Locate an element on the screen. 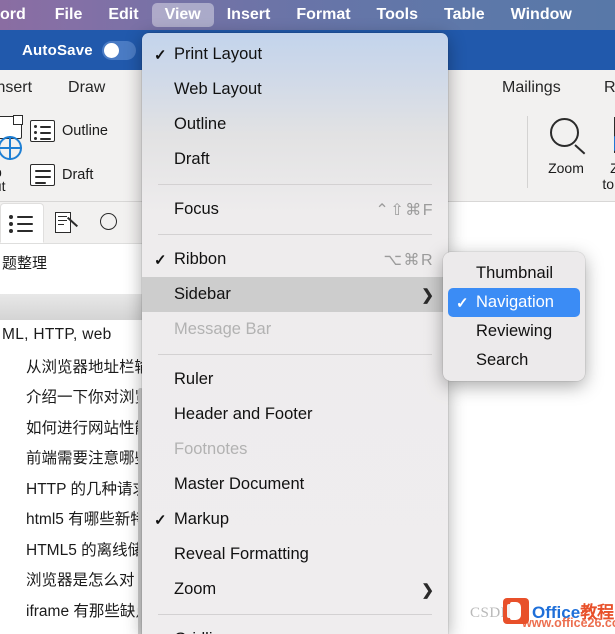 This screenshot has height=634, width=615. menu-item-ruler: Ruler is located at coordinates (295, 379).